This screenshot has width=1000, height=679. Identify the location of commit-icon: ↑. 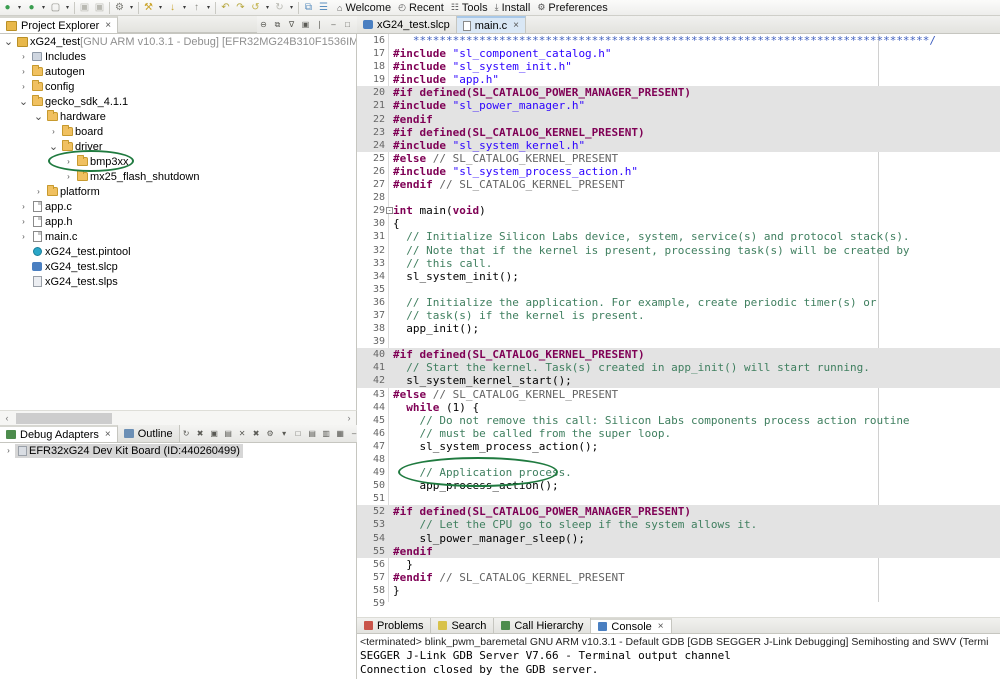
(196, 7).